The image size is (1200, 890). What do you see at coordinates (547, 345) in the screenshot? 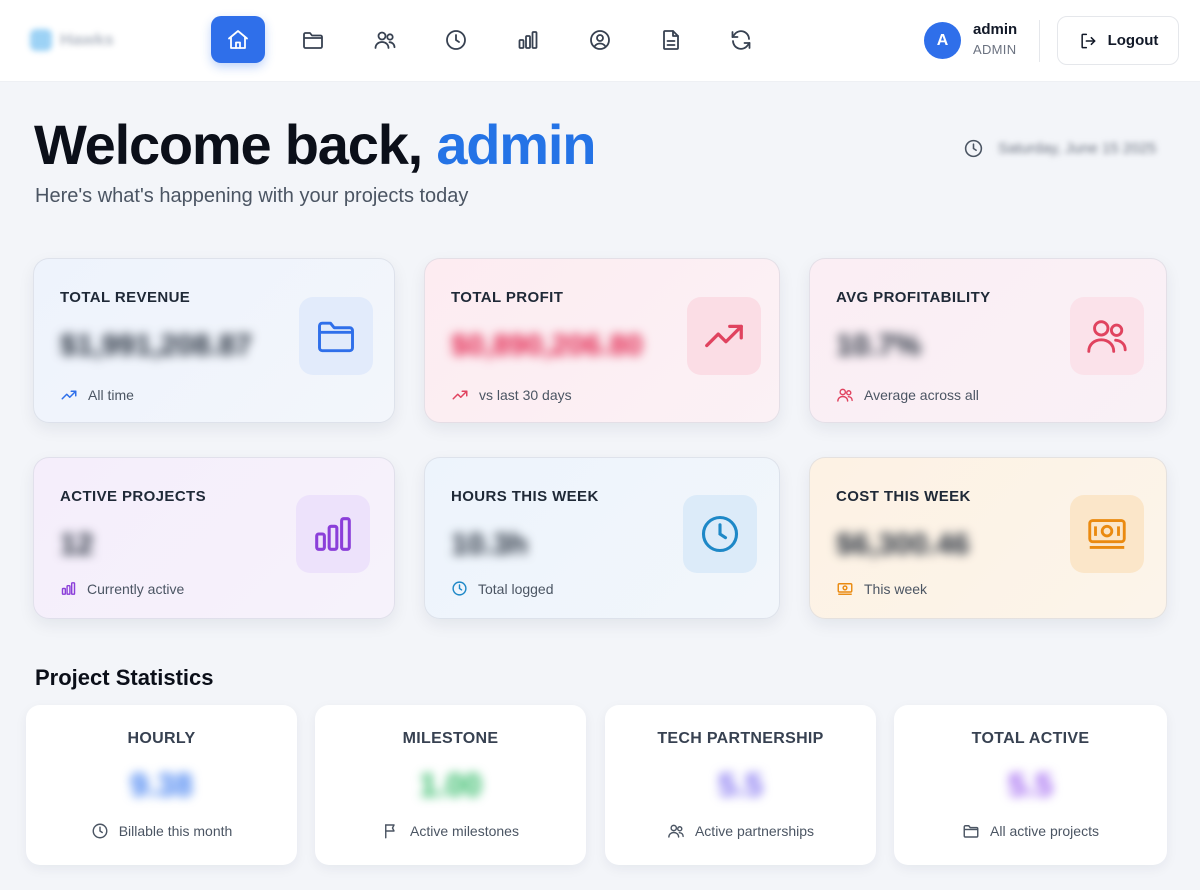
I see `card-value: $0,890,206.80` at bounding box center [547, 345].